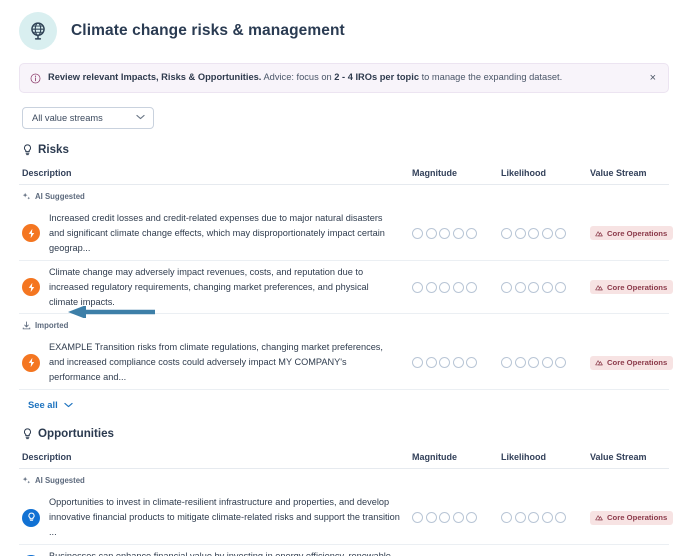 The height and width of the screenshot is (556, 688). What do you see at coordinates (491, 77) in the screenshot?
I see `banner-mid-2: to manage the expanding dataset.` at bounding box center [491, 77].